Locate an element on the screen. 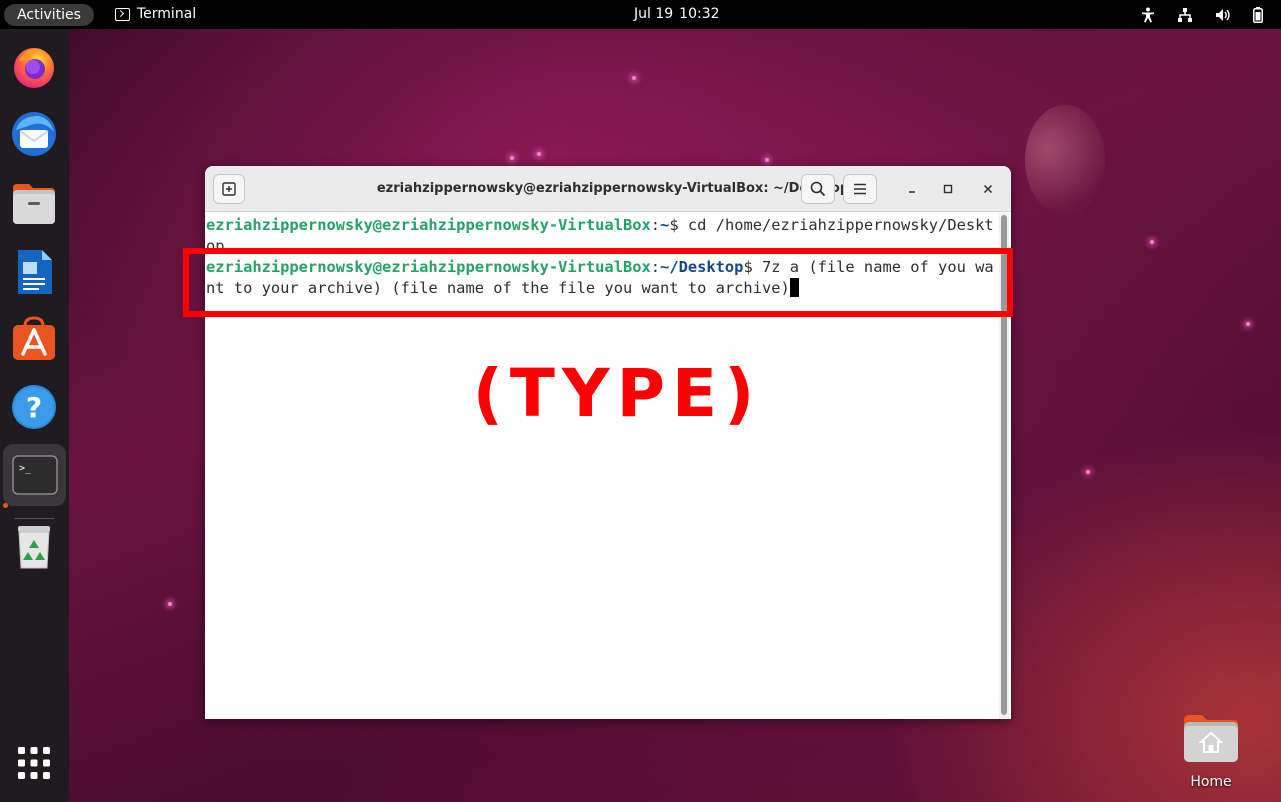 The image size is (1281, 802). wallpaper-moon is located at coordinates (1065, 160).